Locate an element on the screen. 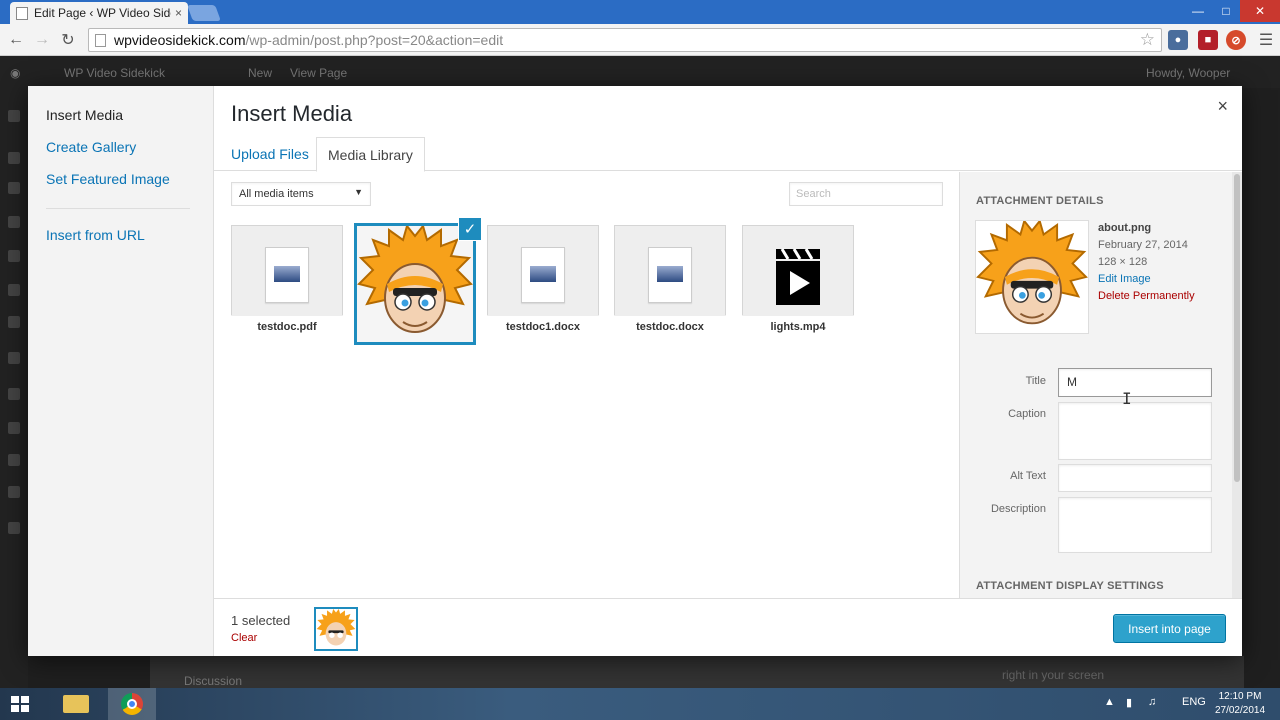 This screenshot has height=720, width=1280. reload-icon: ↻ is located at coordinates (68, 40).